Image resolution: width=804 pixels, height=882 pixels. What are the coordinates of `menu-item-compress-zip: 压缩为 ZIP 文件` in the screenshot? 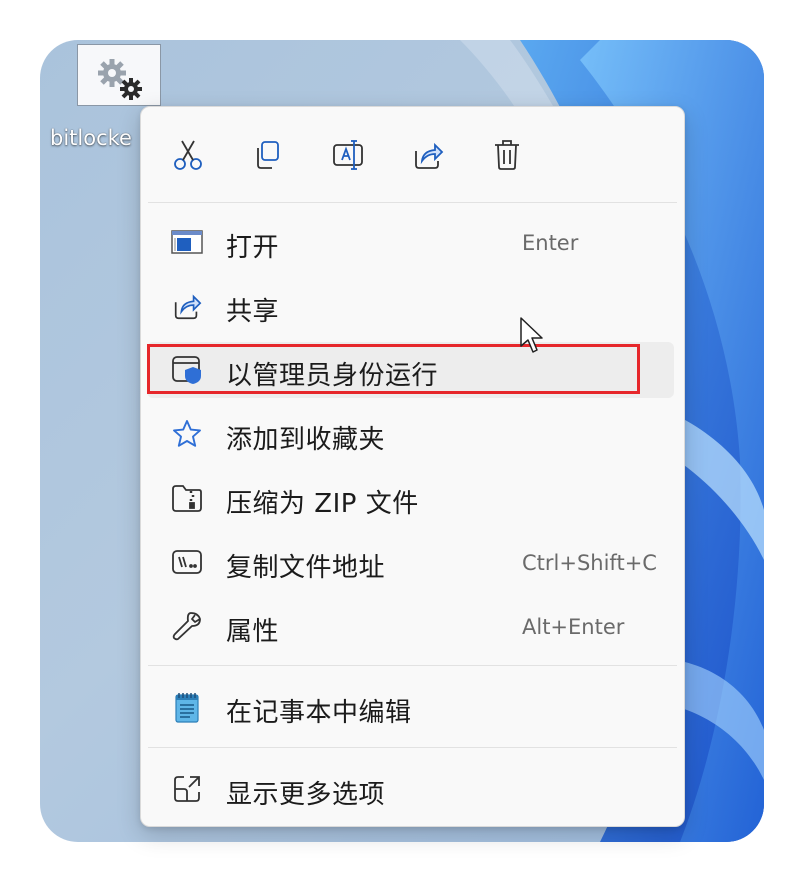 It's located at (410, 498).